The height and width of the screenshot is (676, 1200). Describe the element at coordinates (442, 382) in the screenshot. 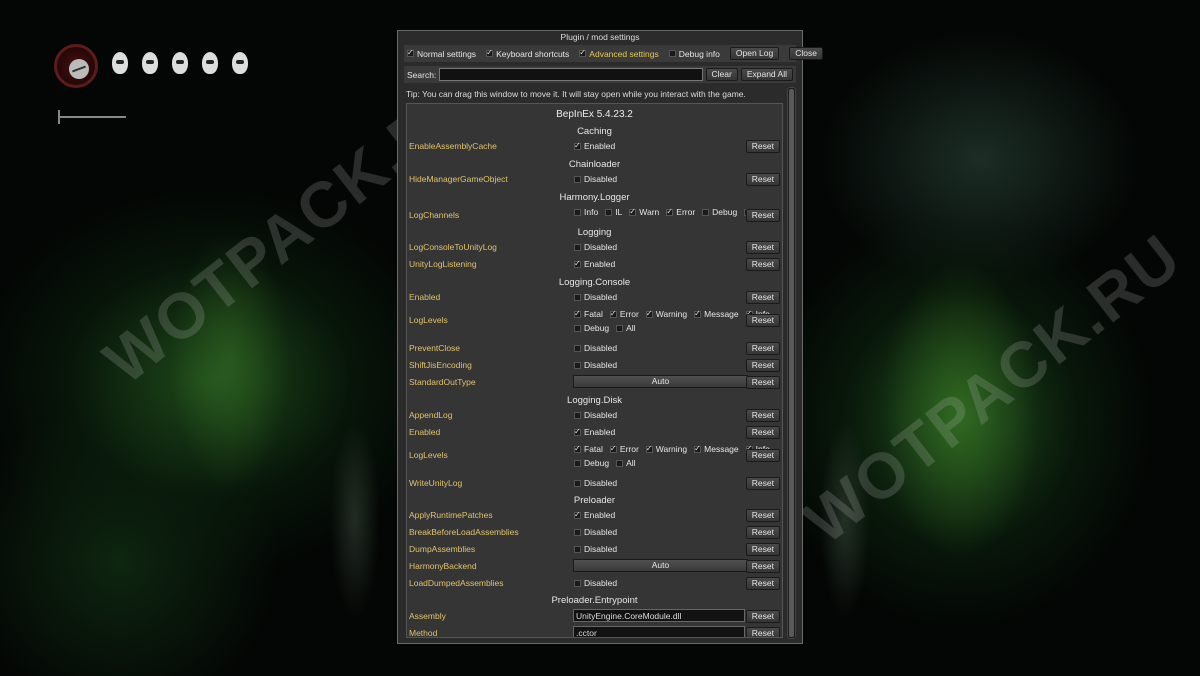

I see `setting-label: StandardOutType` at that location.